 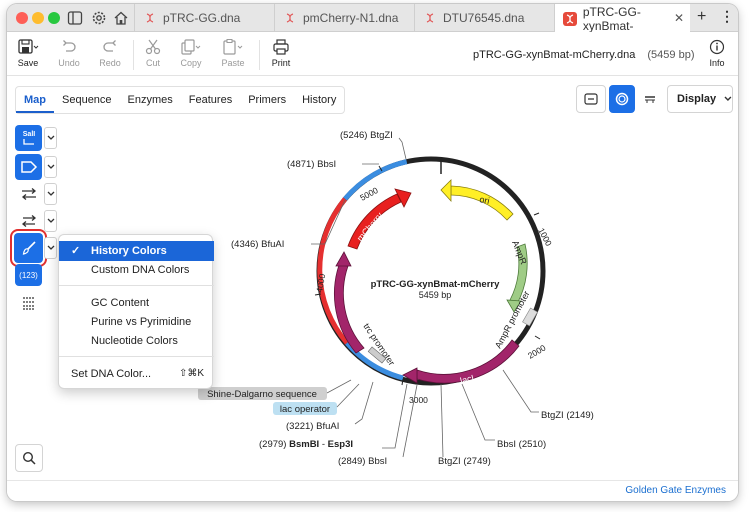 I want to click on tick-2000: 2000, so click(x=537, y=351).